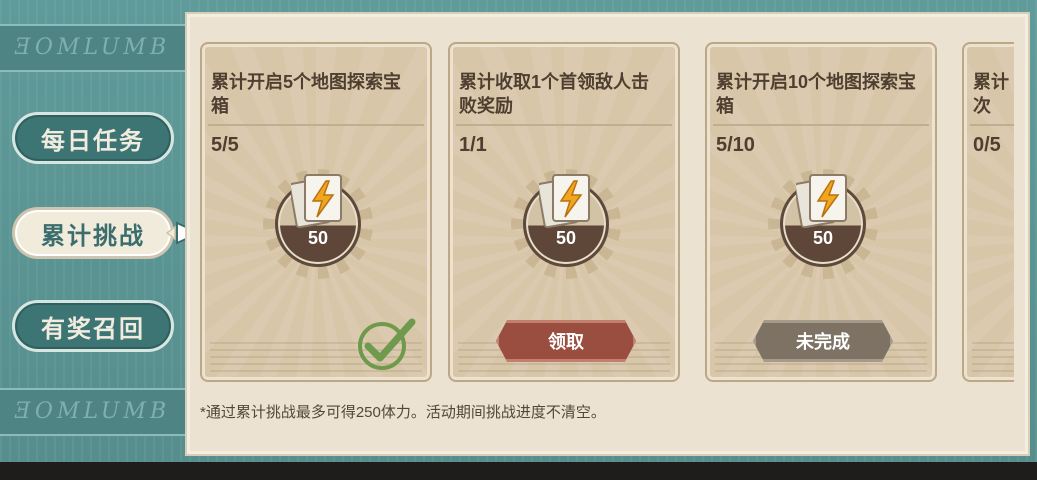 The image size is (1037, 480). Describe the element at coordinates (554, 94) in the screenshot. I see `card-title: 累计收取1个首领敌人击败奖励` at that location.